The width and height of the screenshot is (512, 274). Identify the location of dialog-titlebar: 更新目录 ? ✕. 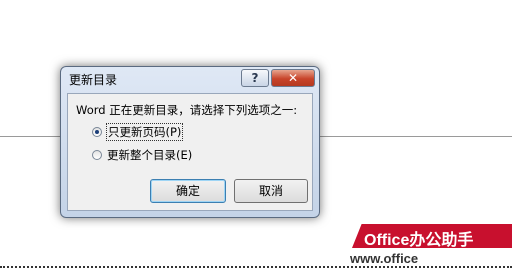
(190, 79).